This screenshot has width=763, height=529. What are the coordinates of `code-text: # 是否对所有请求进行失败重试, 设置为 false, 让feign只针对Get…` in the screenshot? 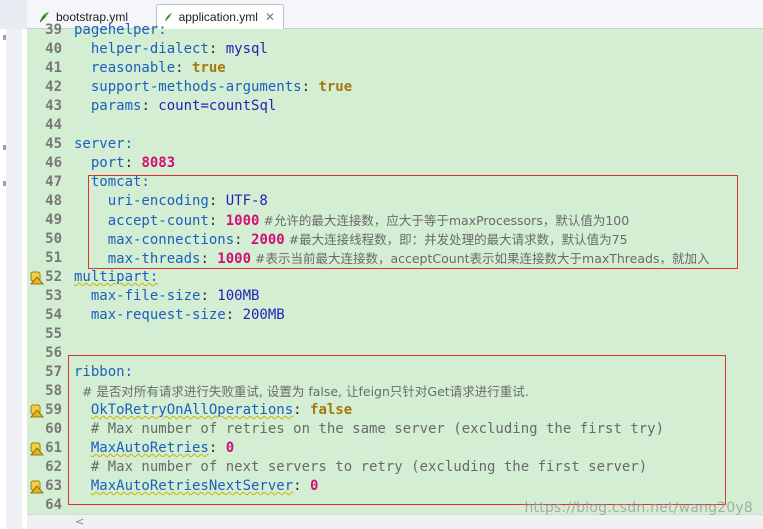 It's located at (301, 392).